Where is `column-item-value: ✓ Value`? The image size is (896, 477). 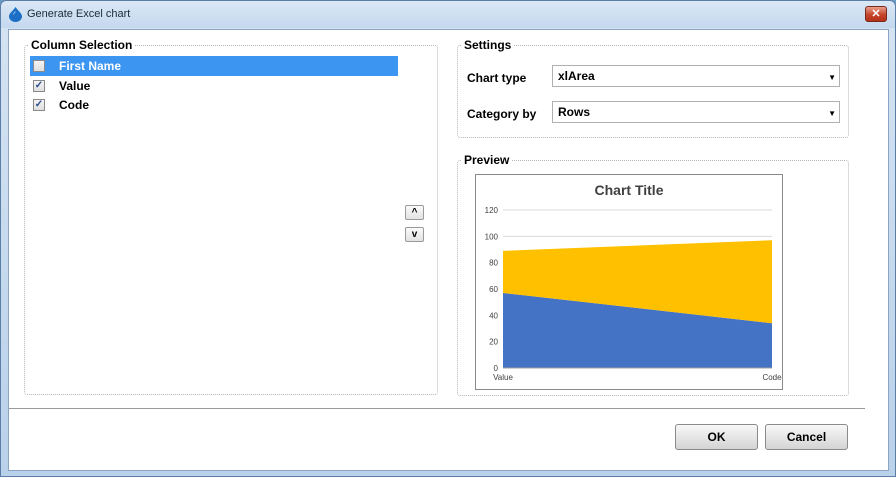
column-item-value: ✓ Value is located at coordinates (214, 86).